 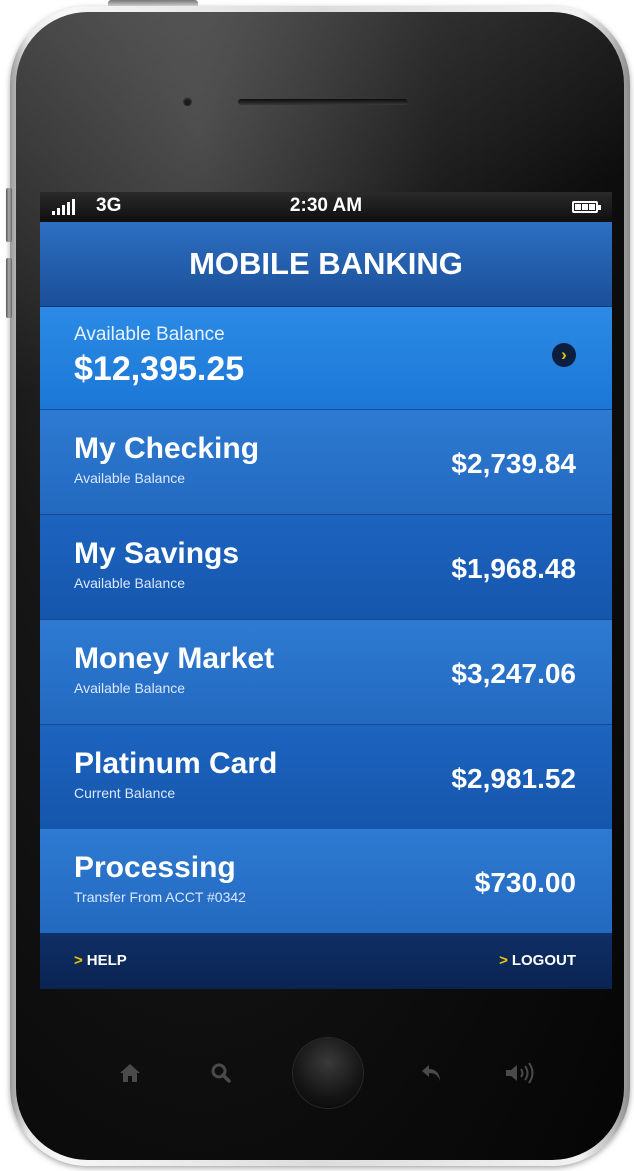 What do you see at coordinates (167, 448) in the screenshot?
I see `account-name: My Checking` at bounding box center [167, 448].